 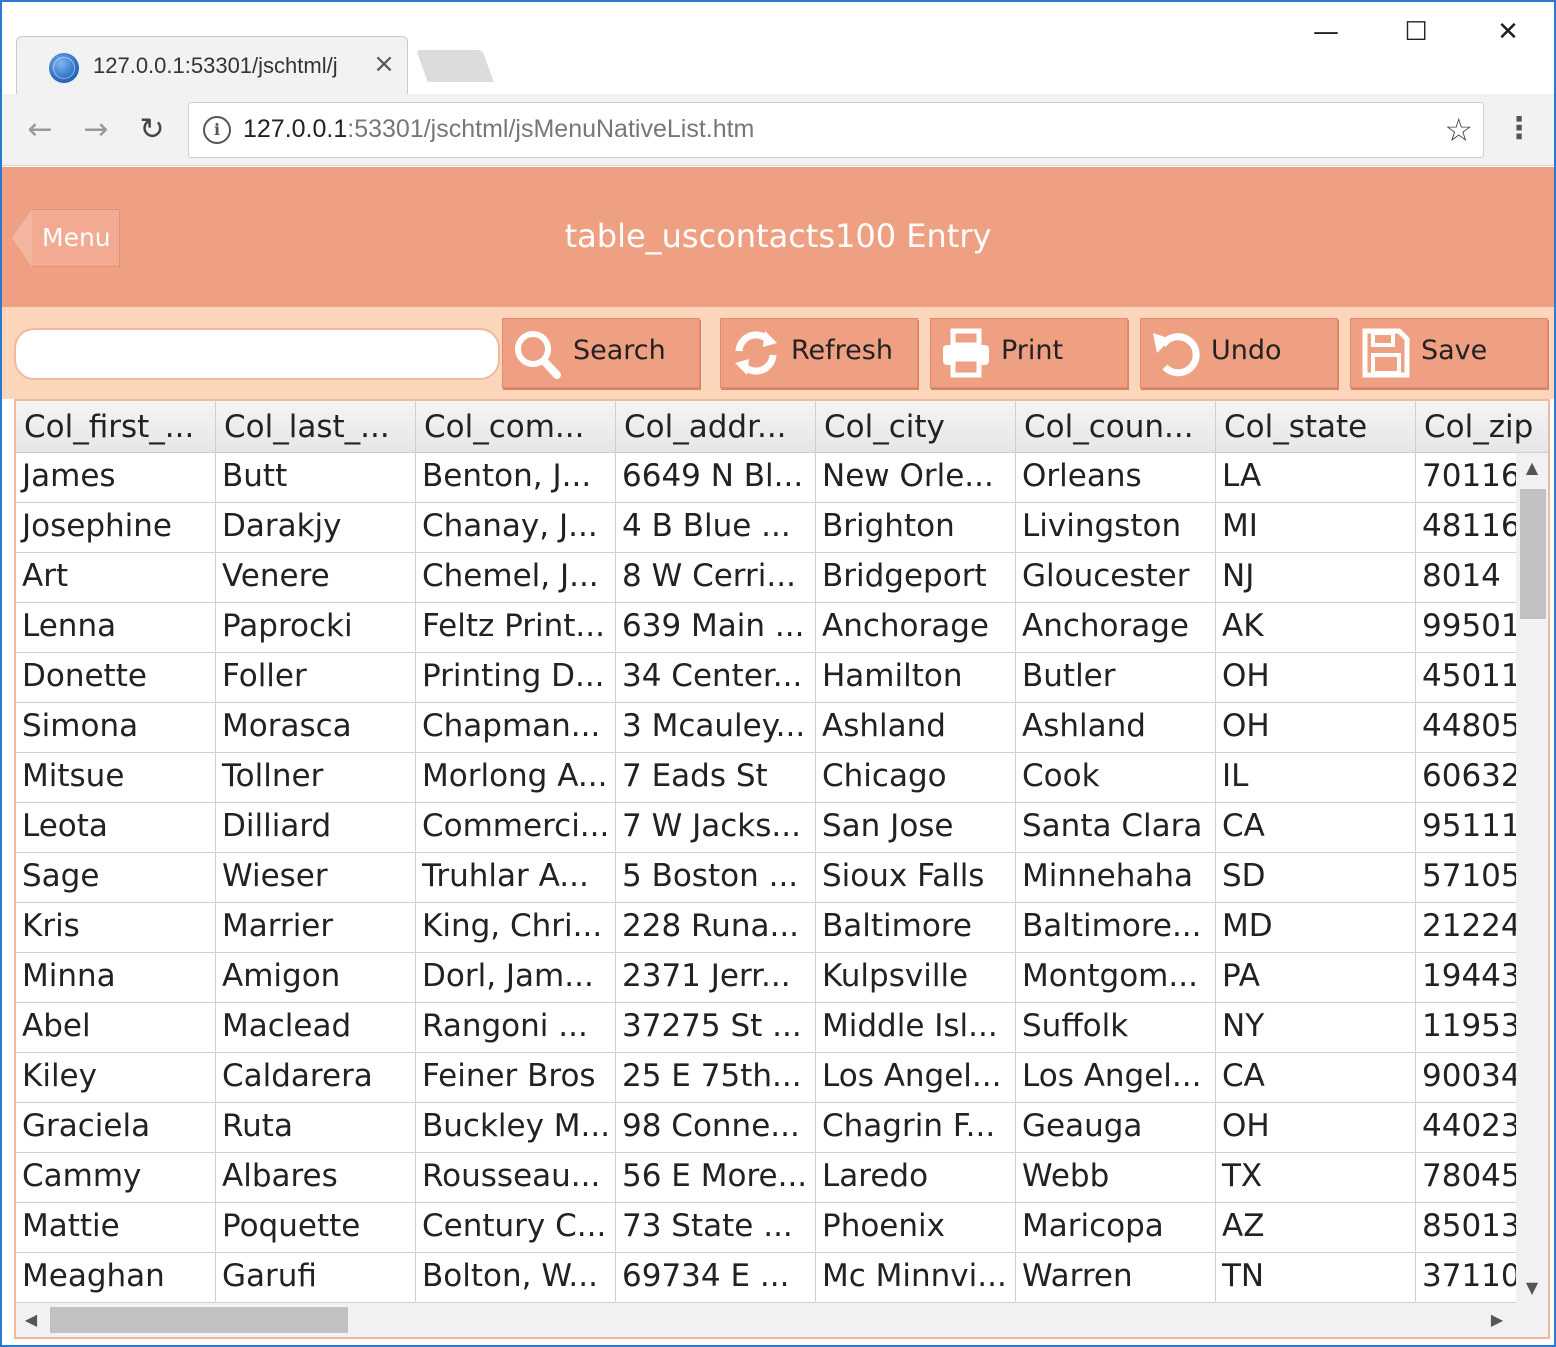 What do you see at coordinates (1316, 427) in the screenshot?
I see `column-header: Col_state` at bounding box center [1316, 427].